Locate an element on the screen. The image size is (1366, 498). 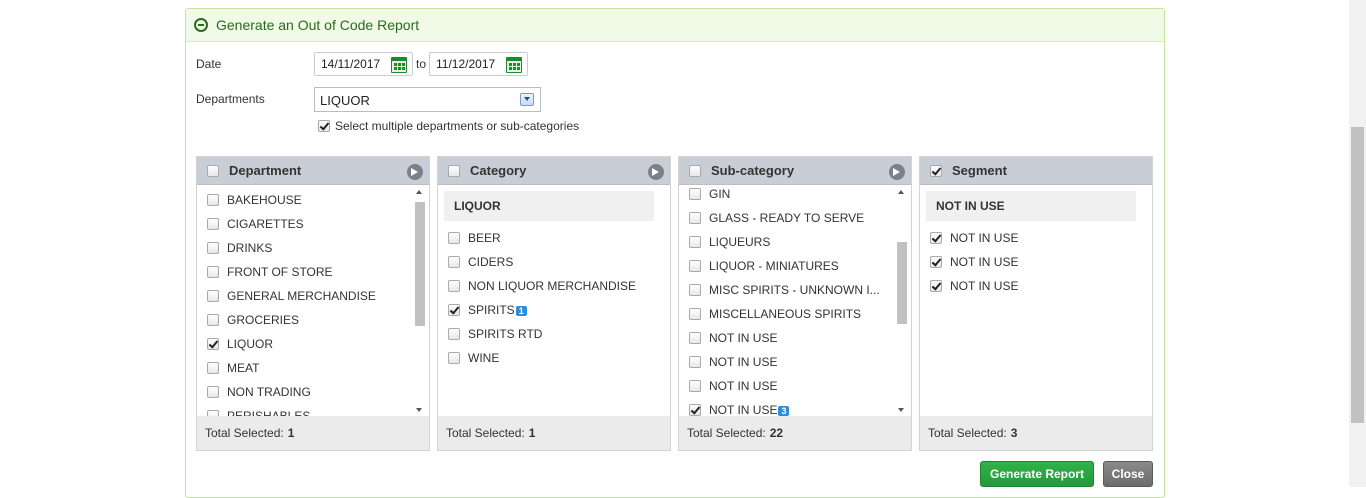
list-item: GLASS - READY TO SERVE is located at coordinates (776, 218).